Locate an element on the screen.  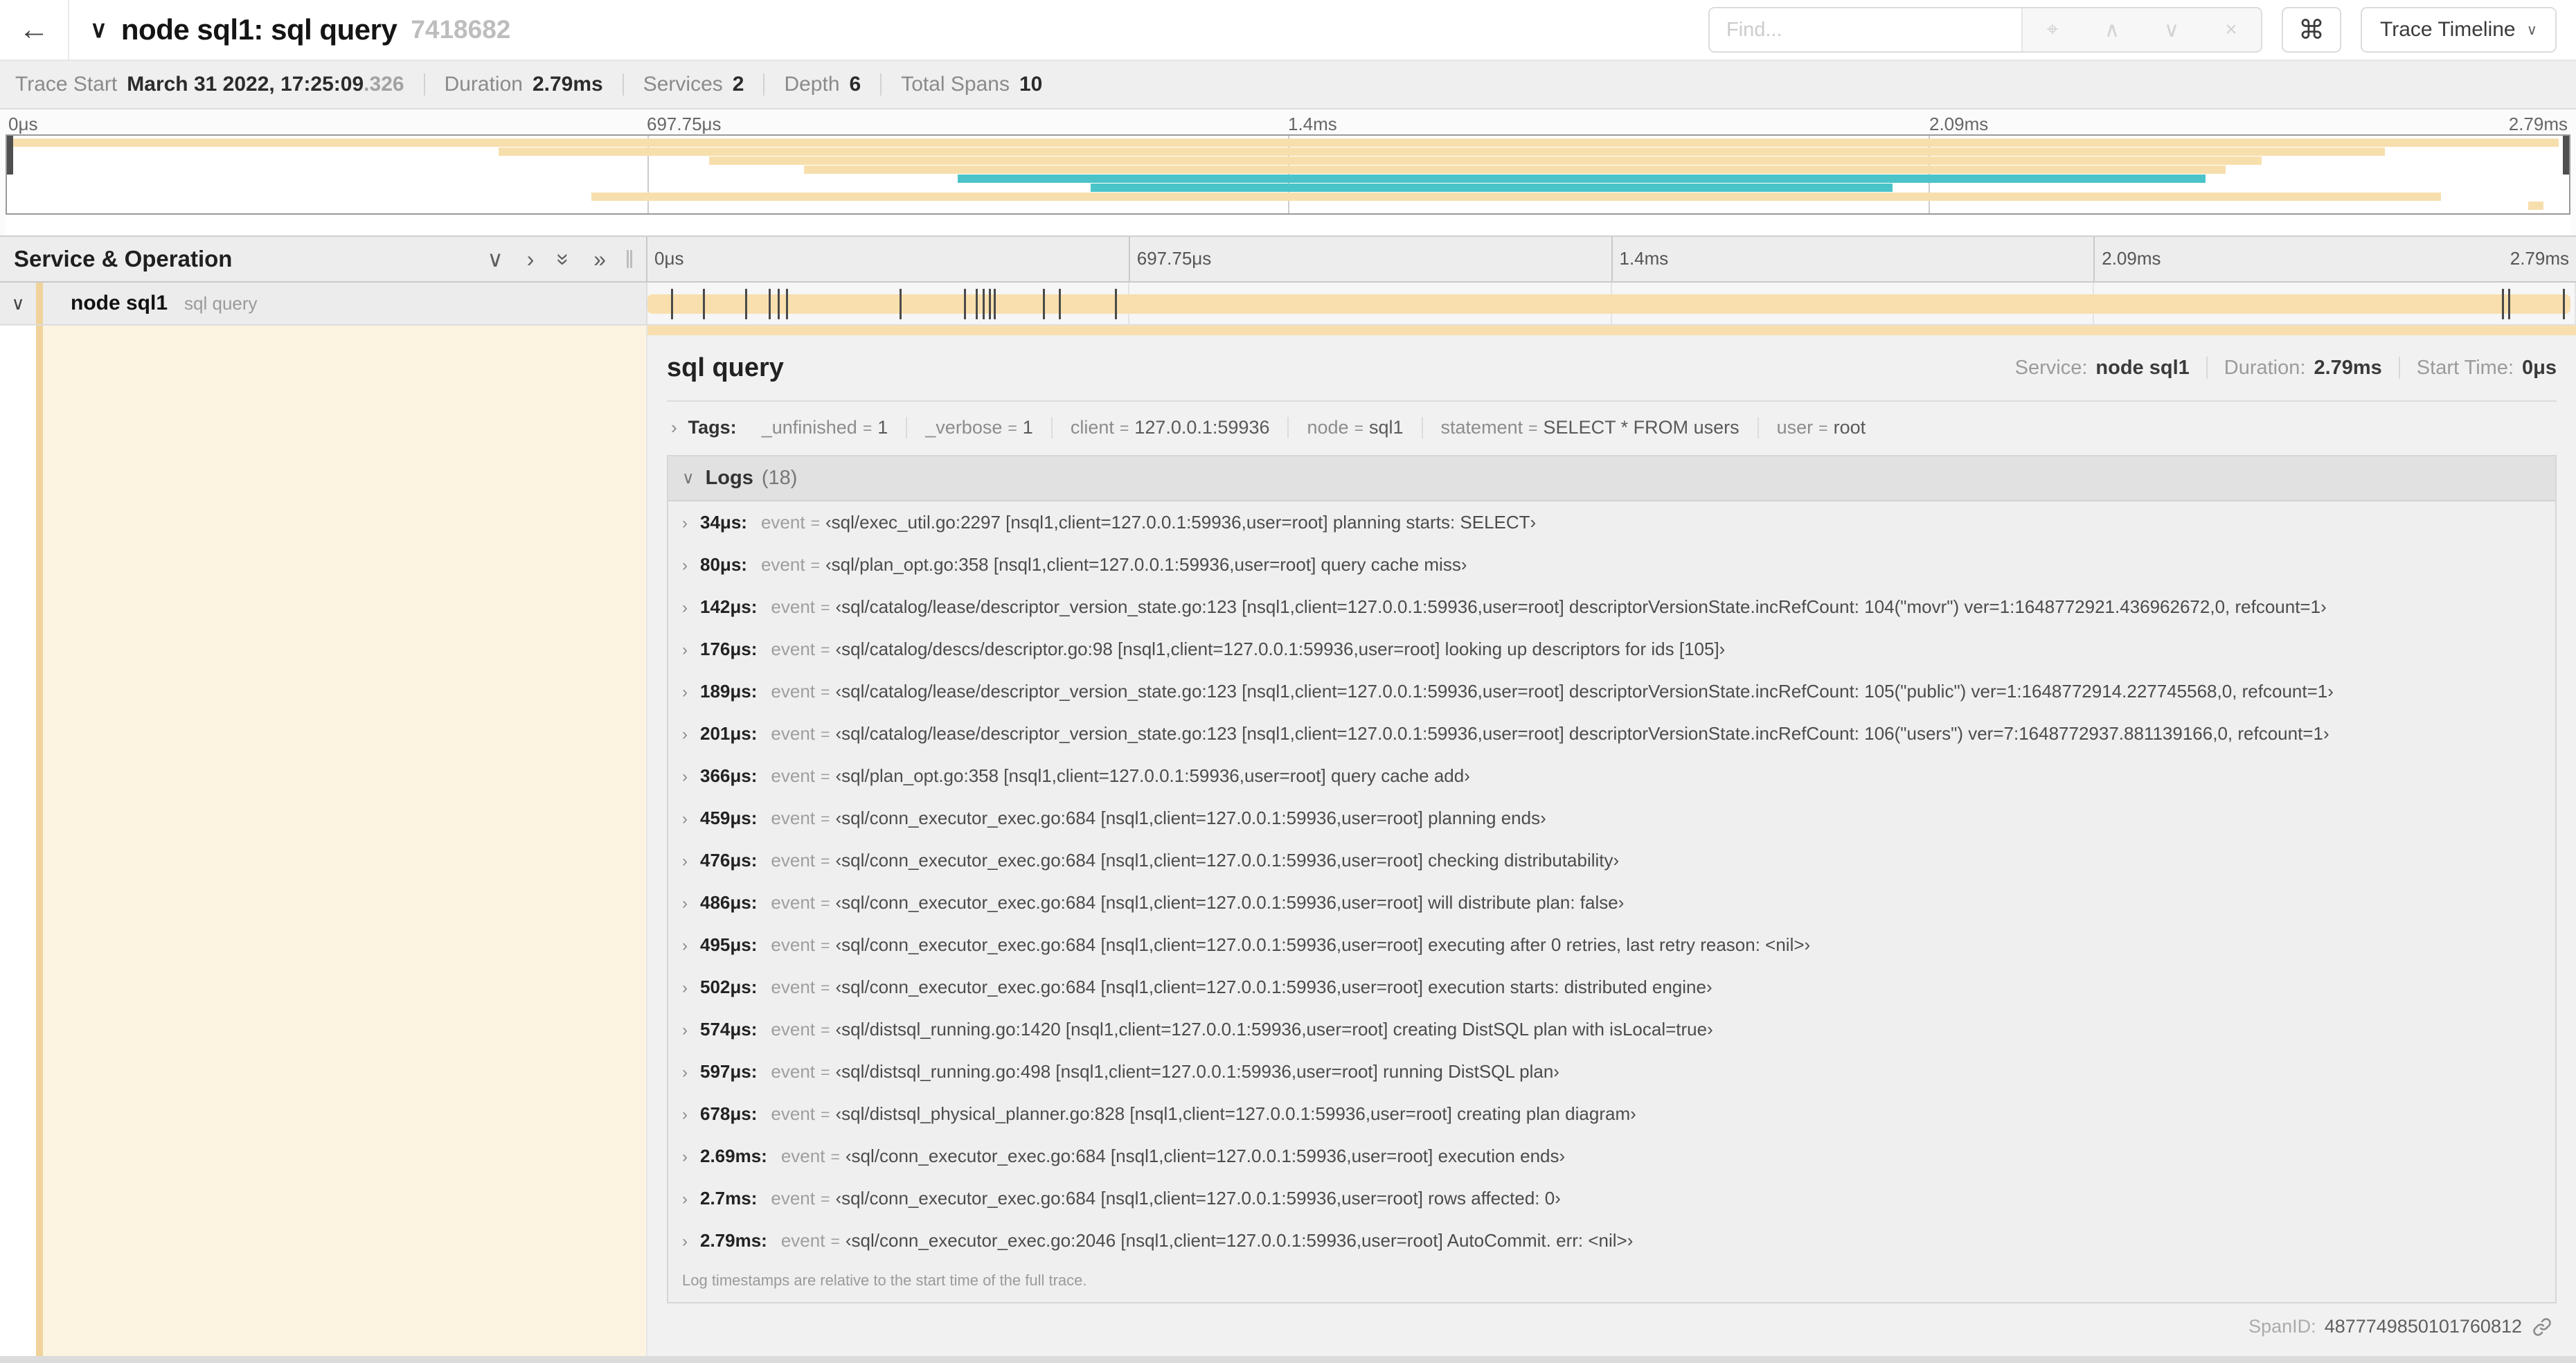
tag-item: node = sql1 is located at coordinates (1356, 428).